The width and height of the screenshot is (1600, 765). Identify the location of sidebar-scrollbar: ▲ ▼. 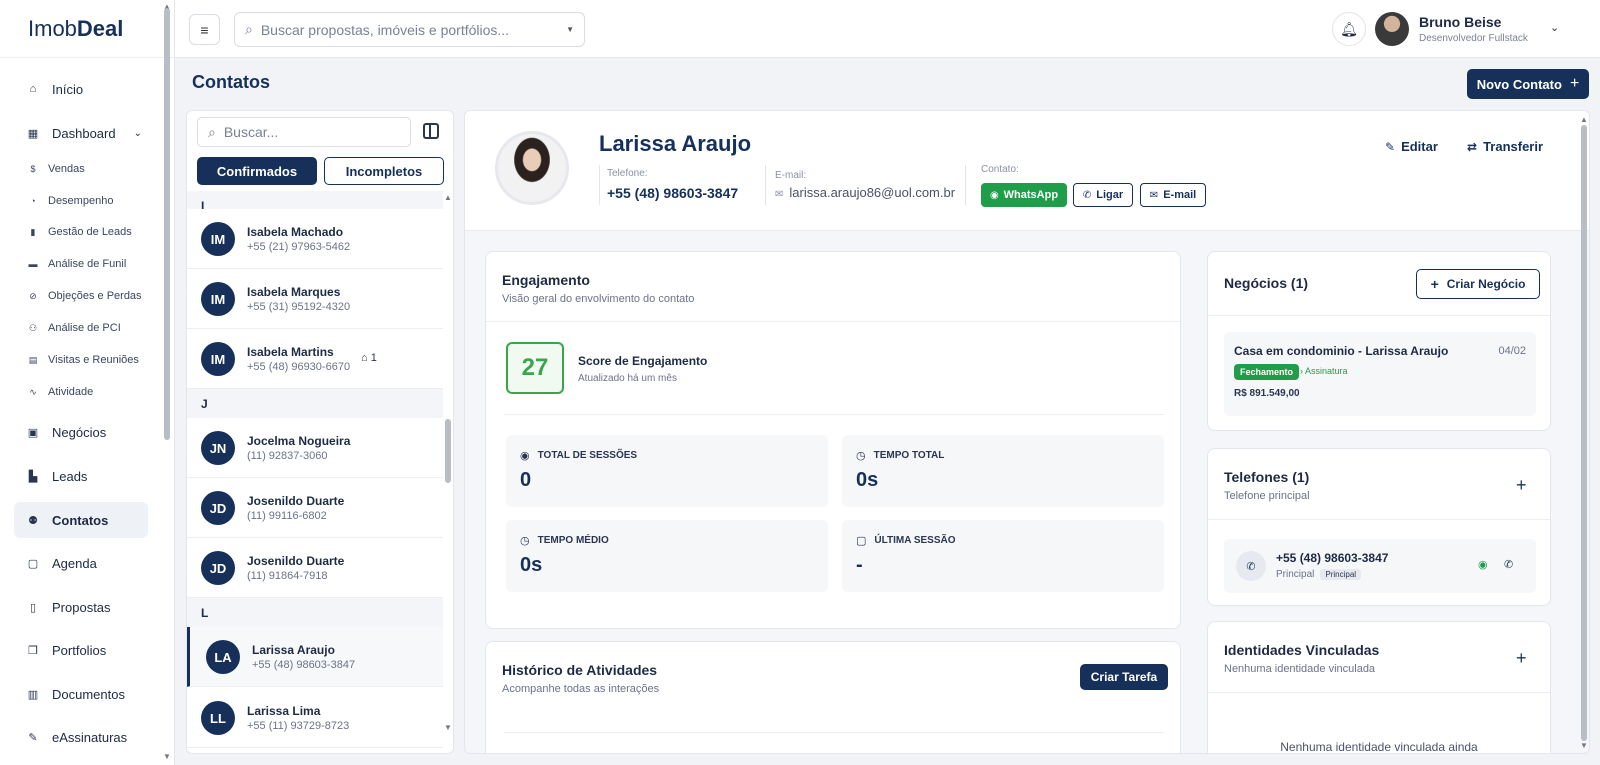
(167, 382).